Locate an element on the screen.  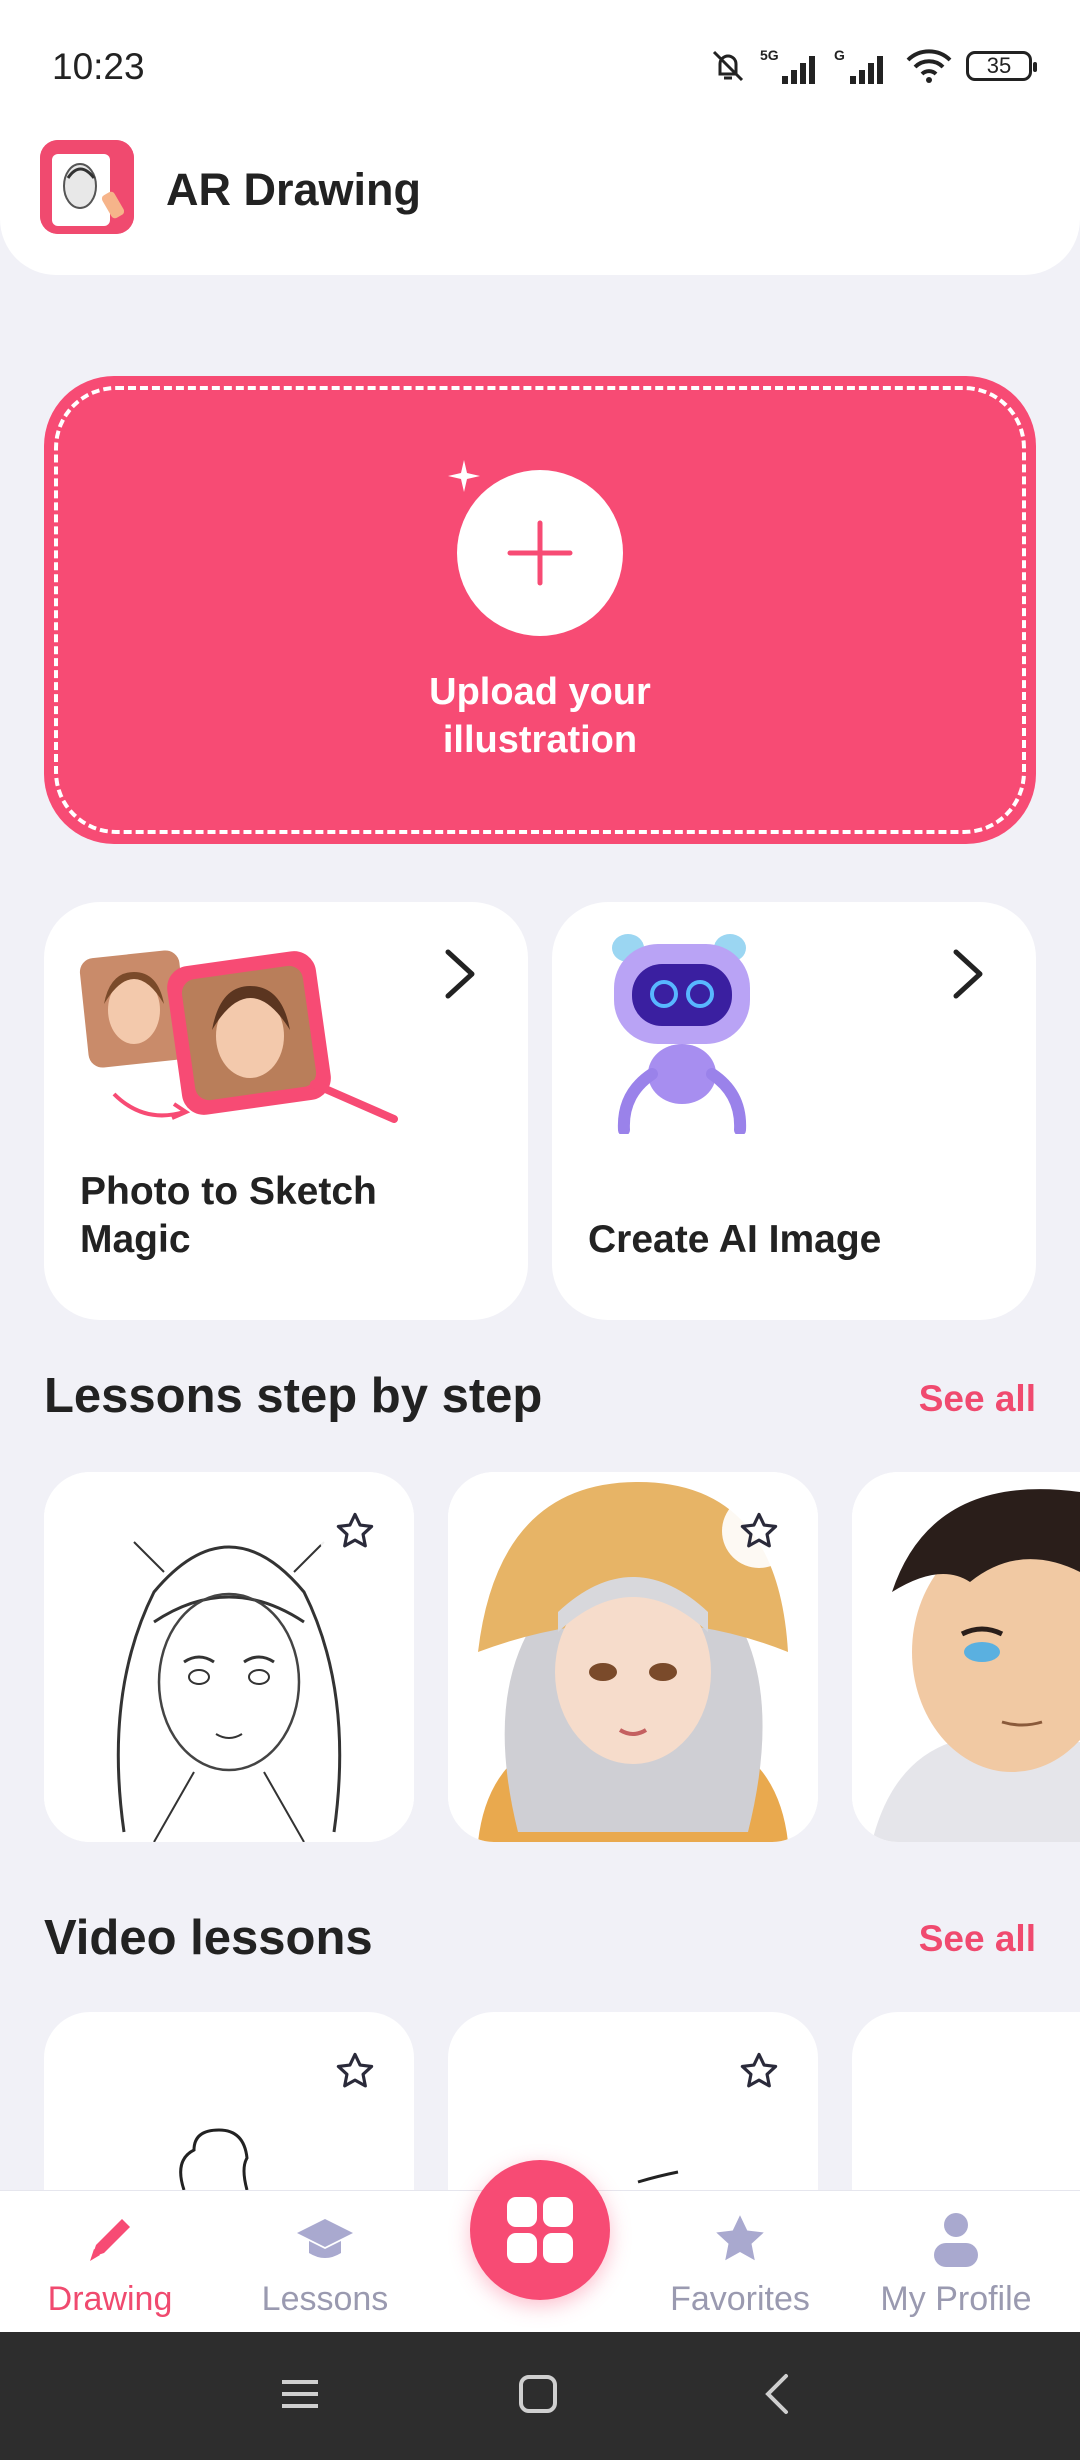
videos-see-all-link: See all is located at coordinates (977, 1939).